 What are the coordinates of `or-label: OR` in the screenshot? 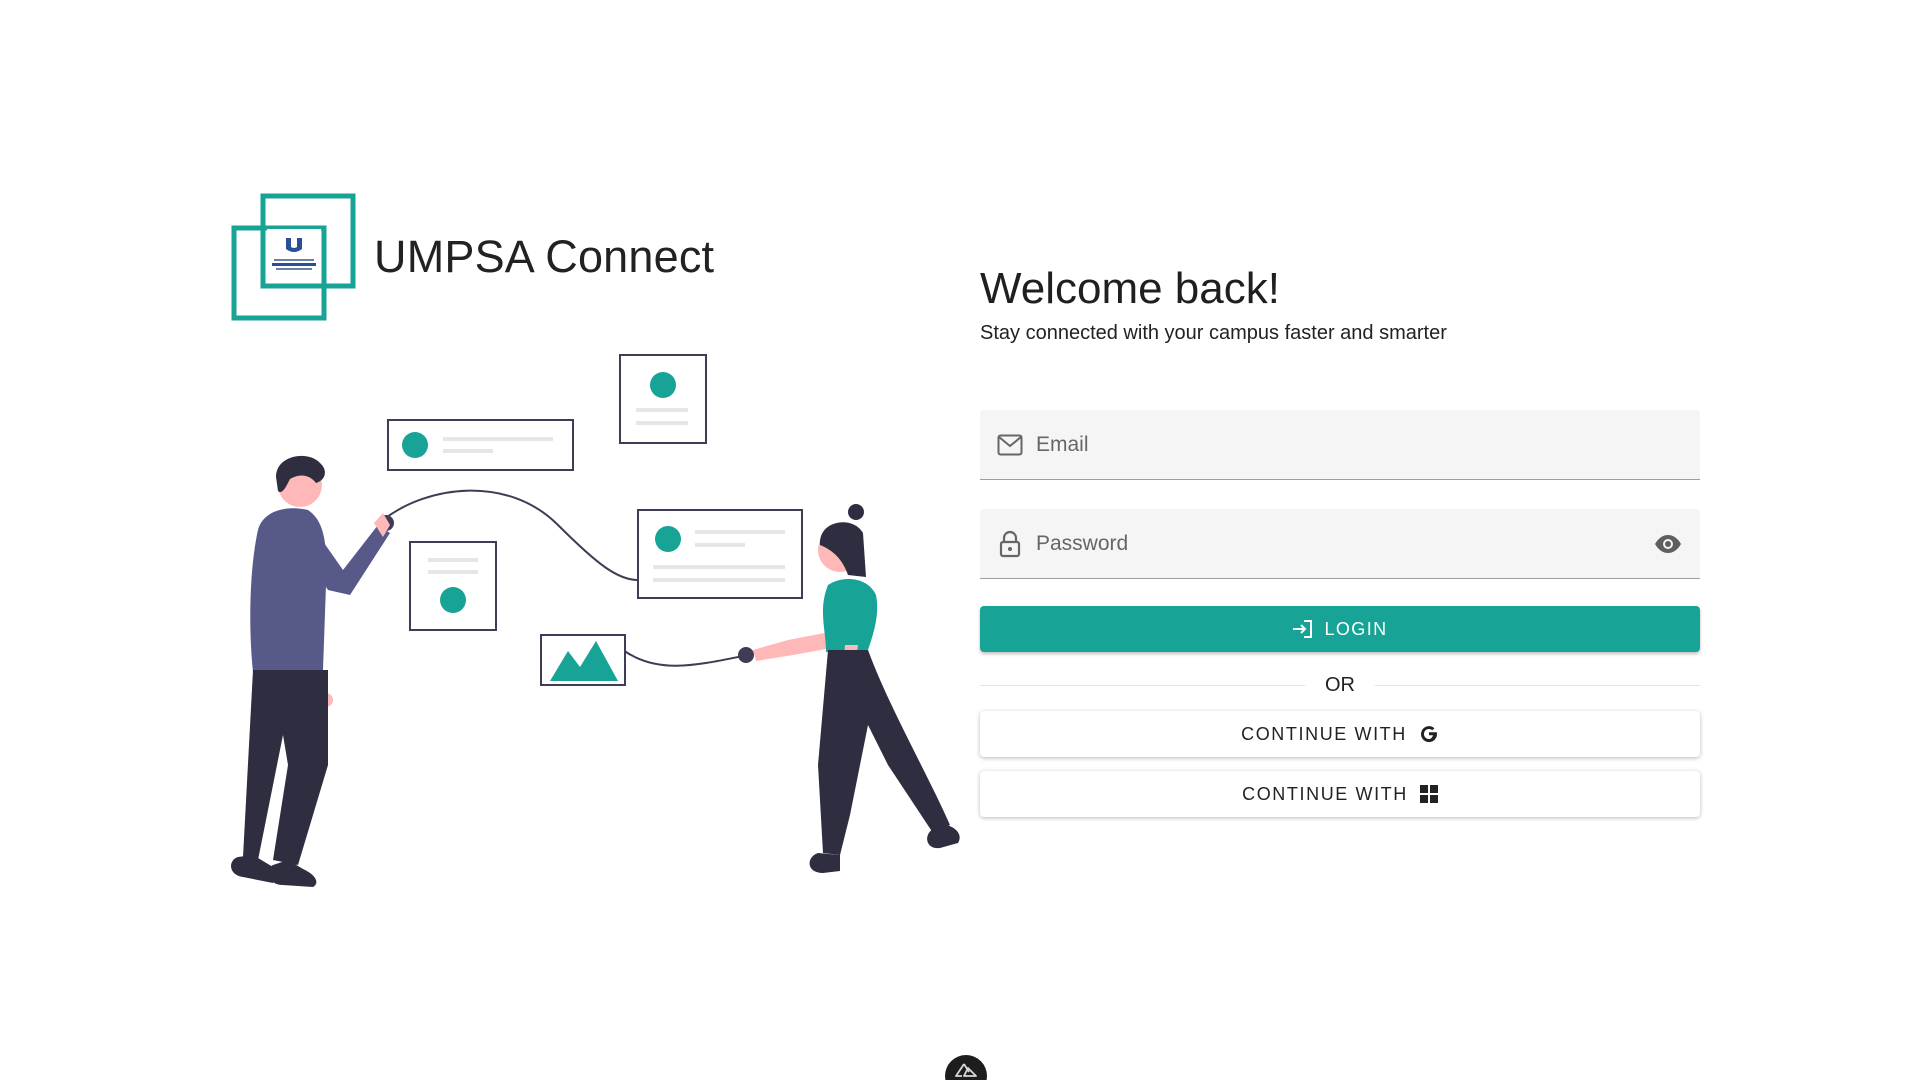 It's located at (1340, 685).